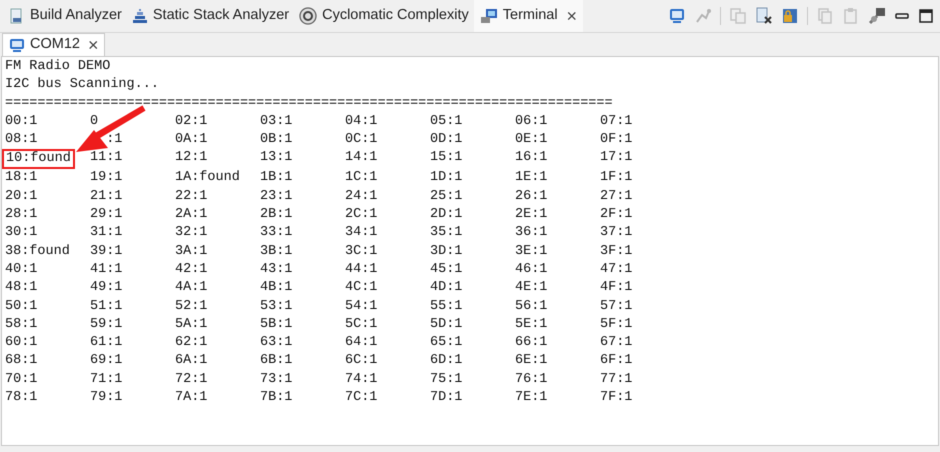 The height and width of the screenshot is (452, 940). Describe the element at coordinates (446, 398) in the screenshot. I see `scan-result: 7D:1` at that location.